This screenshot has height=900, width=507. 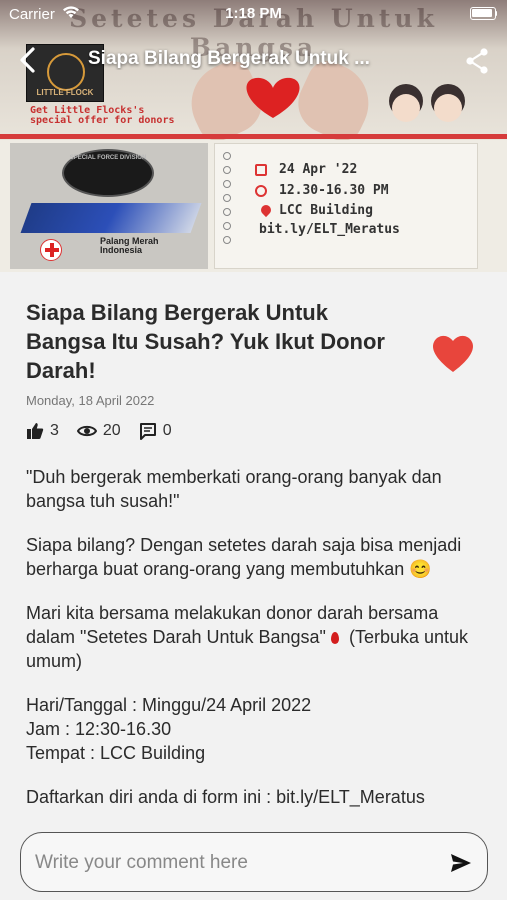 I want to click on comments-stat: 0, so click(x=155, y=431).